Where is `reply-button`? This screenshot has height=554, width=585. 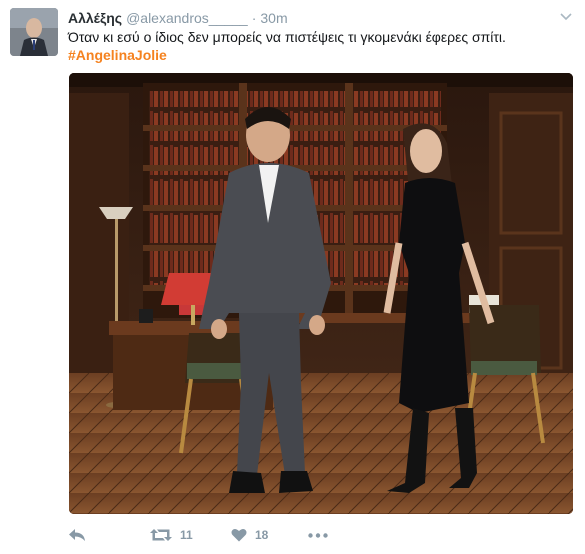
reply-button is located at coordinates (77, 535).